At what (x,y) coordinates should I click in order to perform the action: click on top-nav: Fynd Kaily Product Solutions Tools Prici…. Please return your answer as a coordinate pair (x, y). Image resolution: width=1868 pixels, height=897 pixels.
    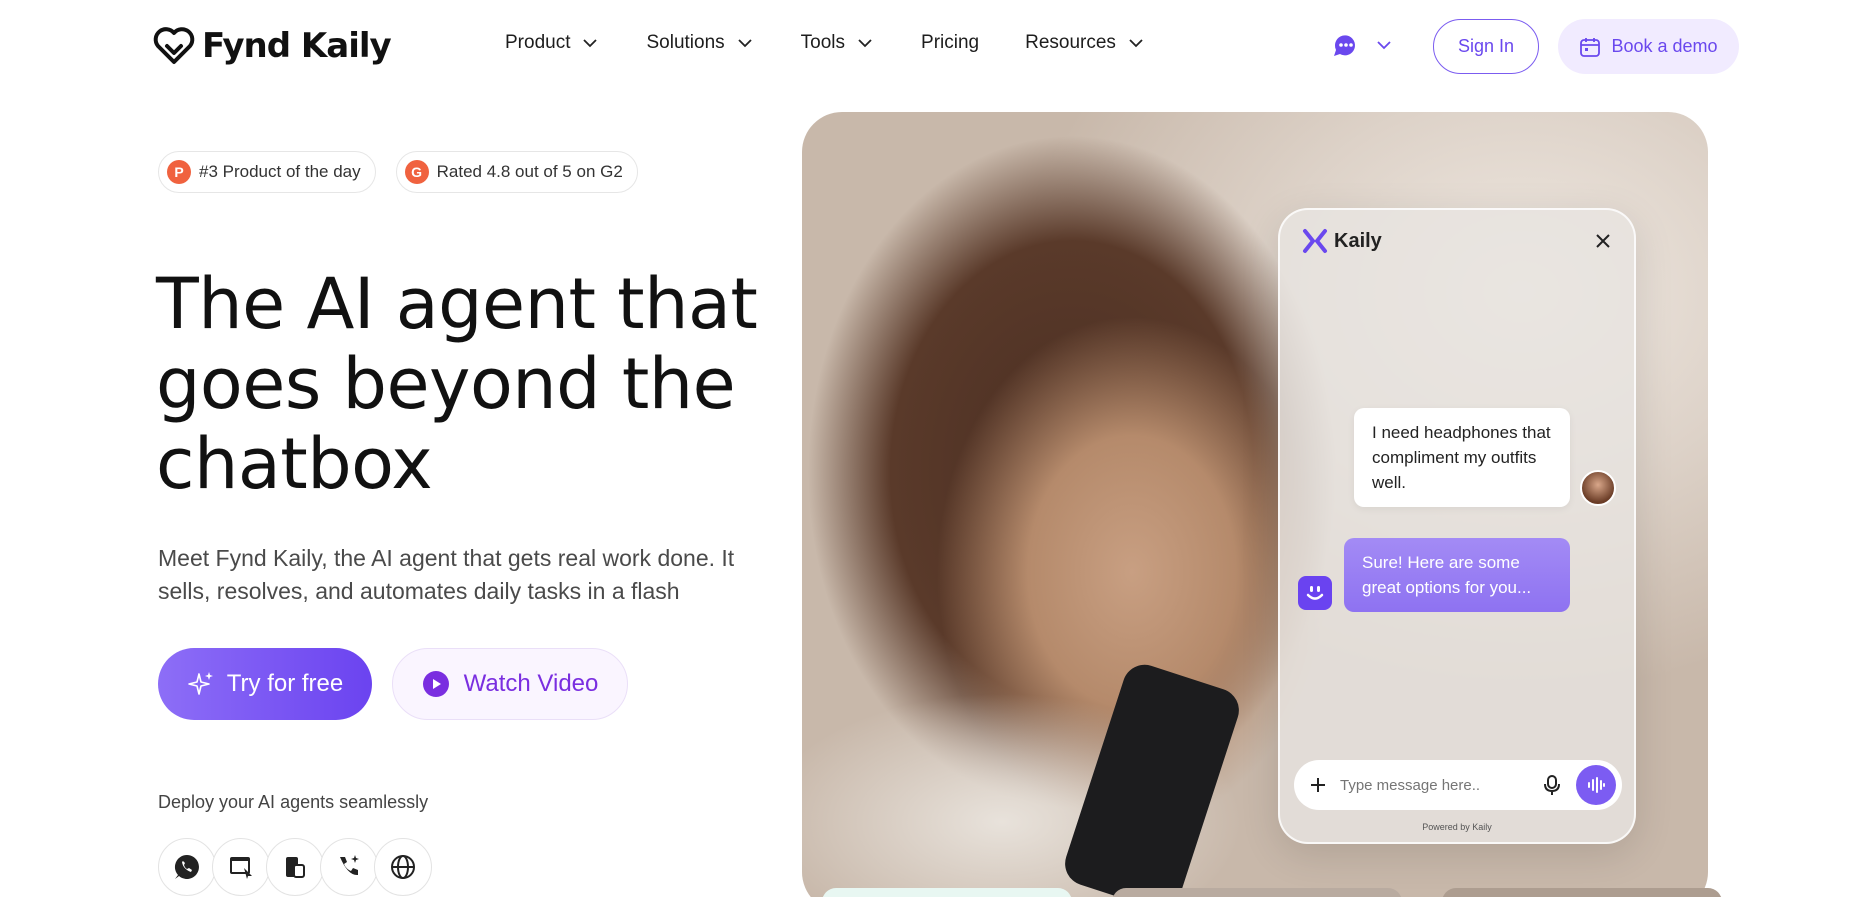
    Looking at the image, I should click on (934, 46).